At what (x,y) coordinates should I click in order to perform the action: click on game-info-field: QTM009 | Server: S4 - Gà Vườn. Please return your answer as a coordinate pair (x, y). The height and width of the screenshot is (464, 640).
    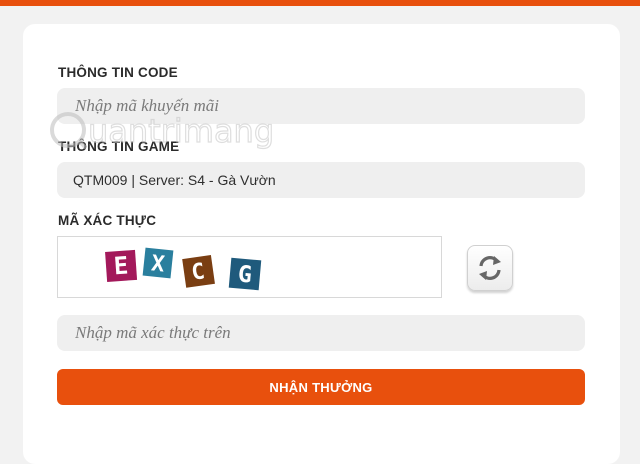
    Looking at the image, I should click on (321, 180).